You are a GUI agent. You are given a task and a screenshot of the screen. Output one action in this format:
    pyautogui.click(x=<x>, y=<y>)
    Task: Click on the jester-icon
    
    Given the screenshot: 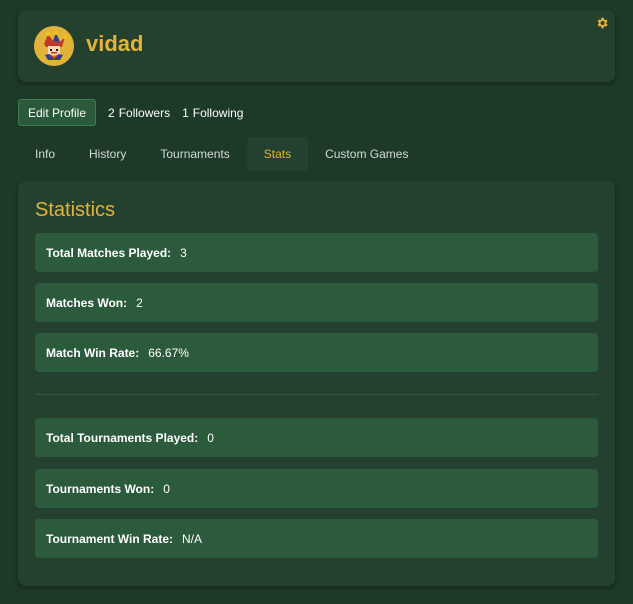 What is the action you would take?
    pyautogui.click(x=55, y=45)
    